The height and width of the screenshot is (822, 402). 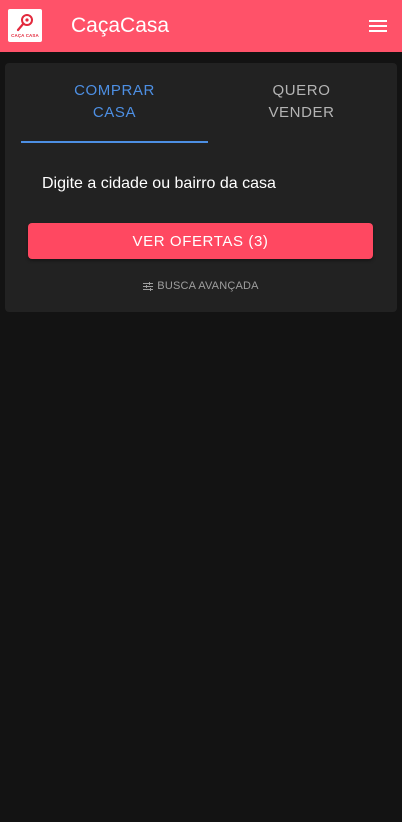 I want to click on app-bar: CAÇA CASA CaçaCasa, so click(x=201, y=26).